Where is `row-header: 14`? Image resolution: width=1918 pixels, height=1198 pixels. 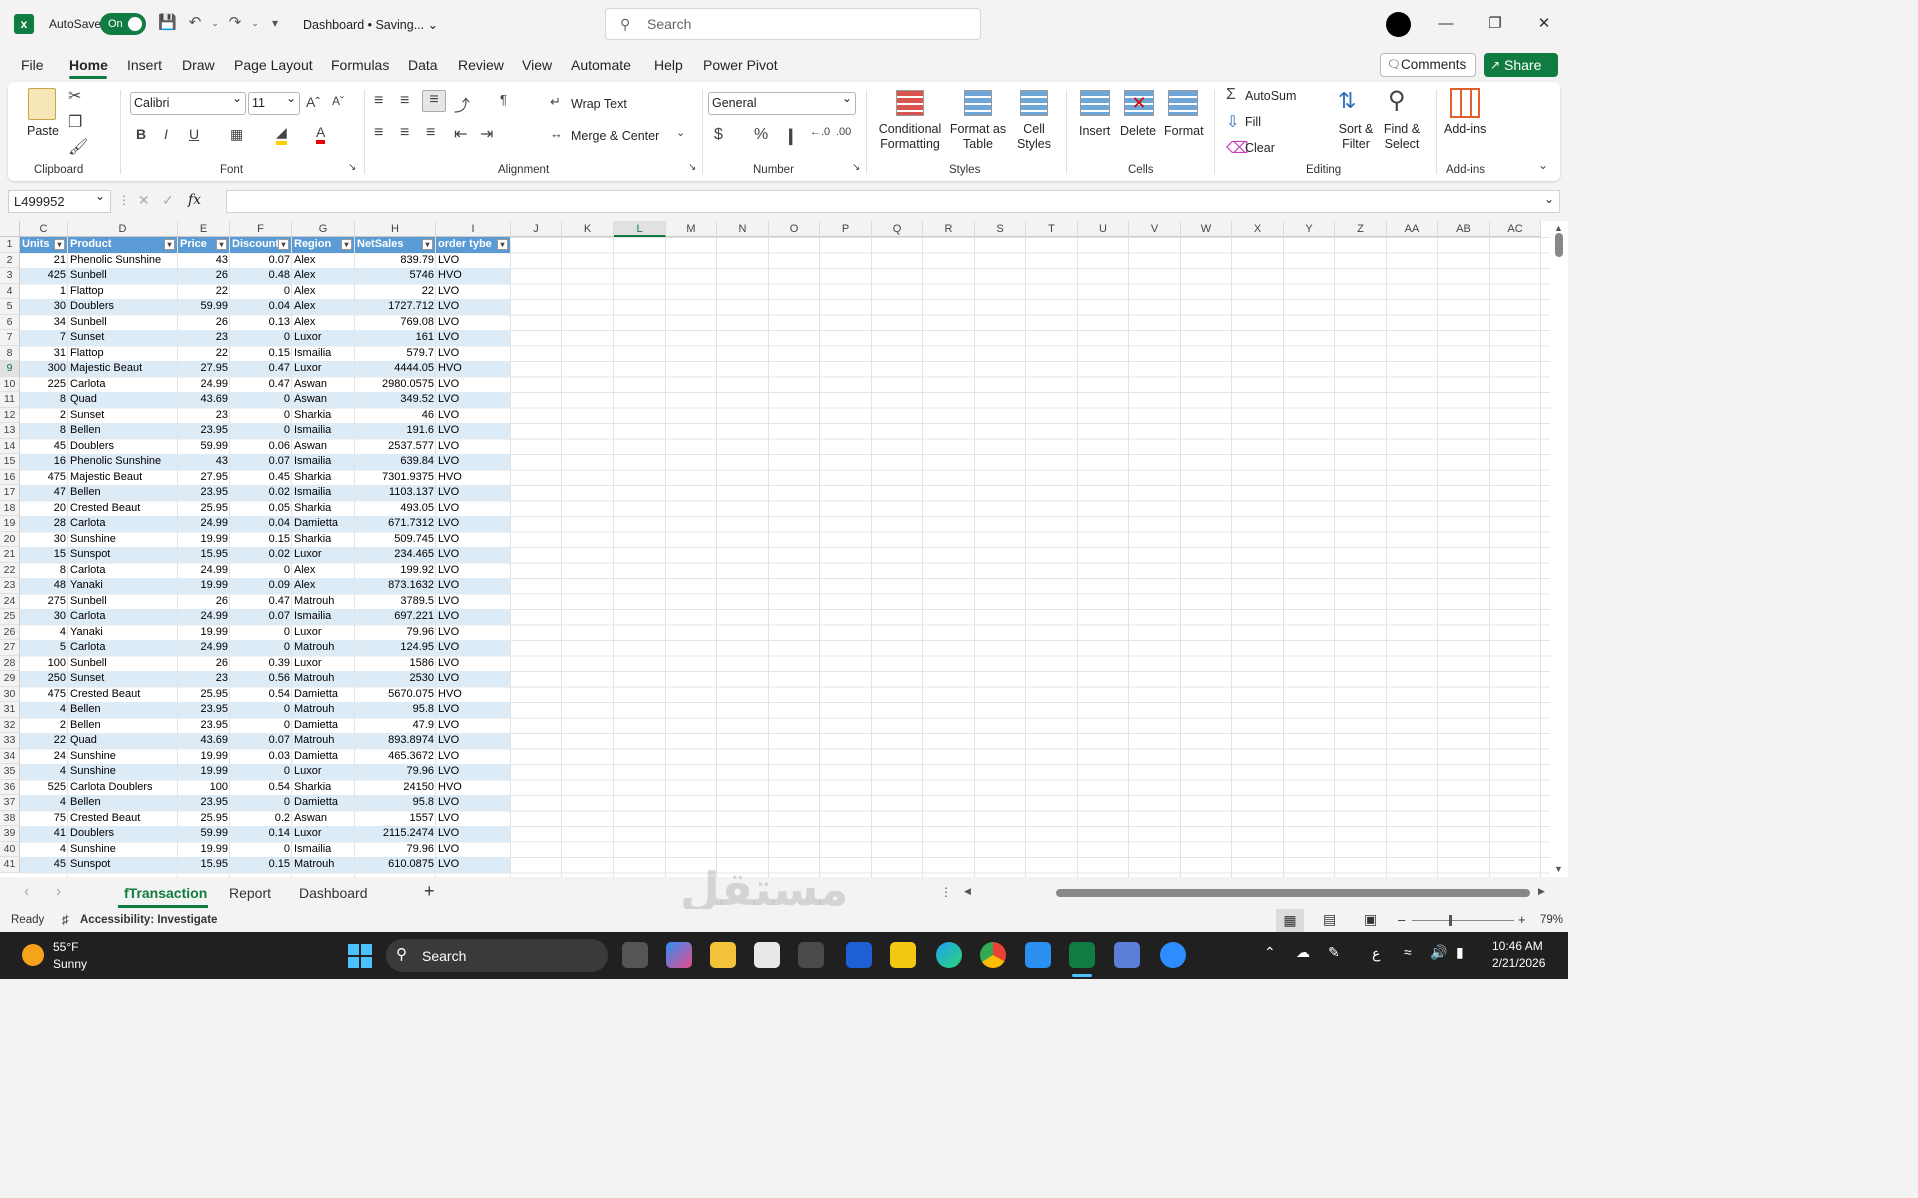
row-header: 14 is located at coordinates (10, 446).